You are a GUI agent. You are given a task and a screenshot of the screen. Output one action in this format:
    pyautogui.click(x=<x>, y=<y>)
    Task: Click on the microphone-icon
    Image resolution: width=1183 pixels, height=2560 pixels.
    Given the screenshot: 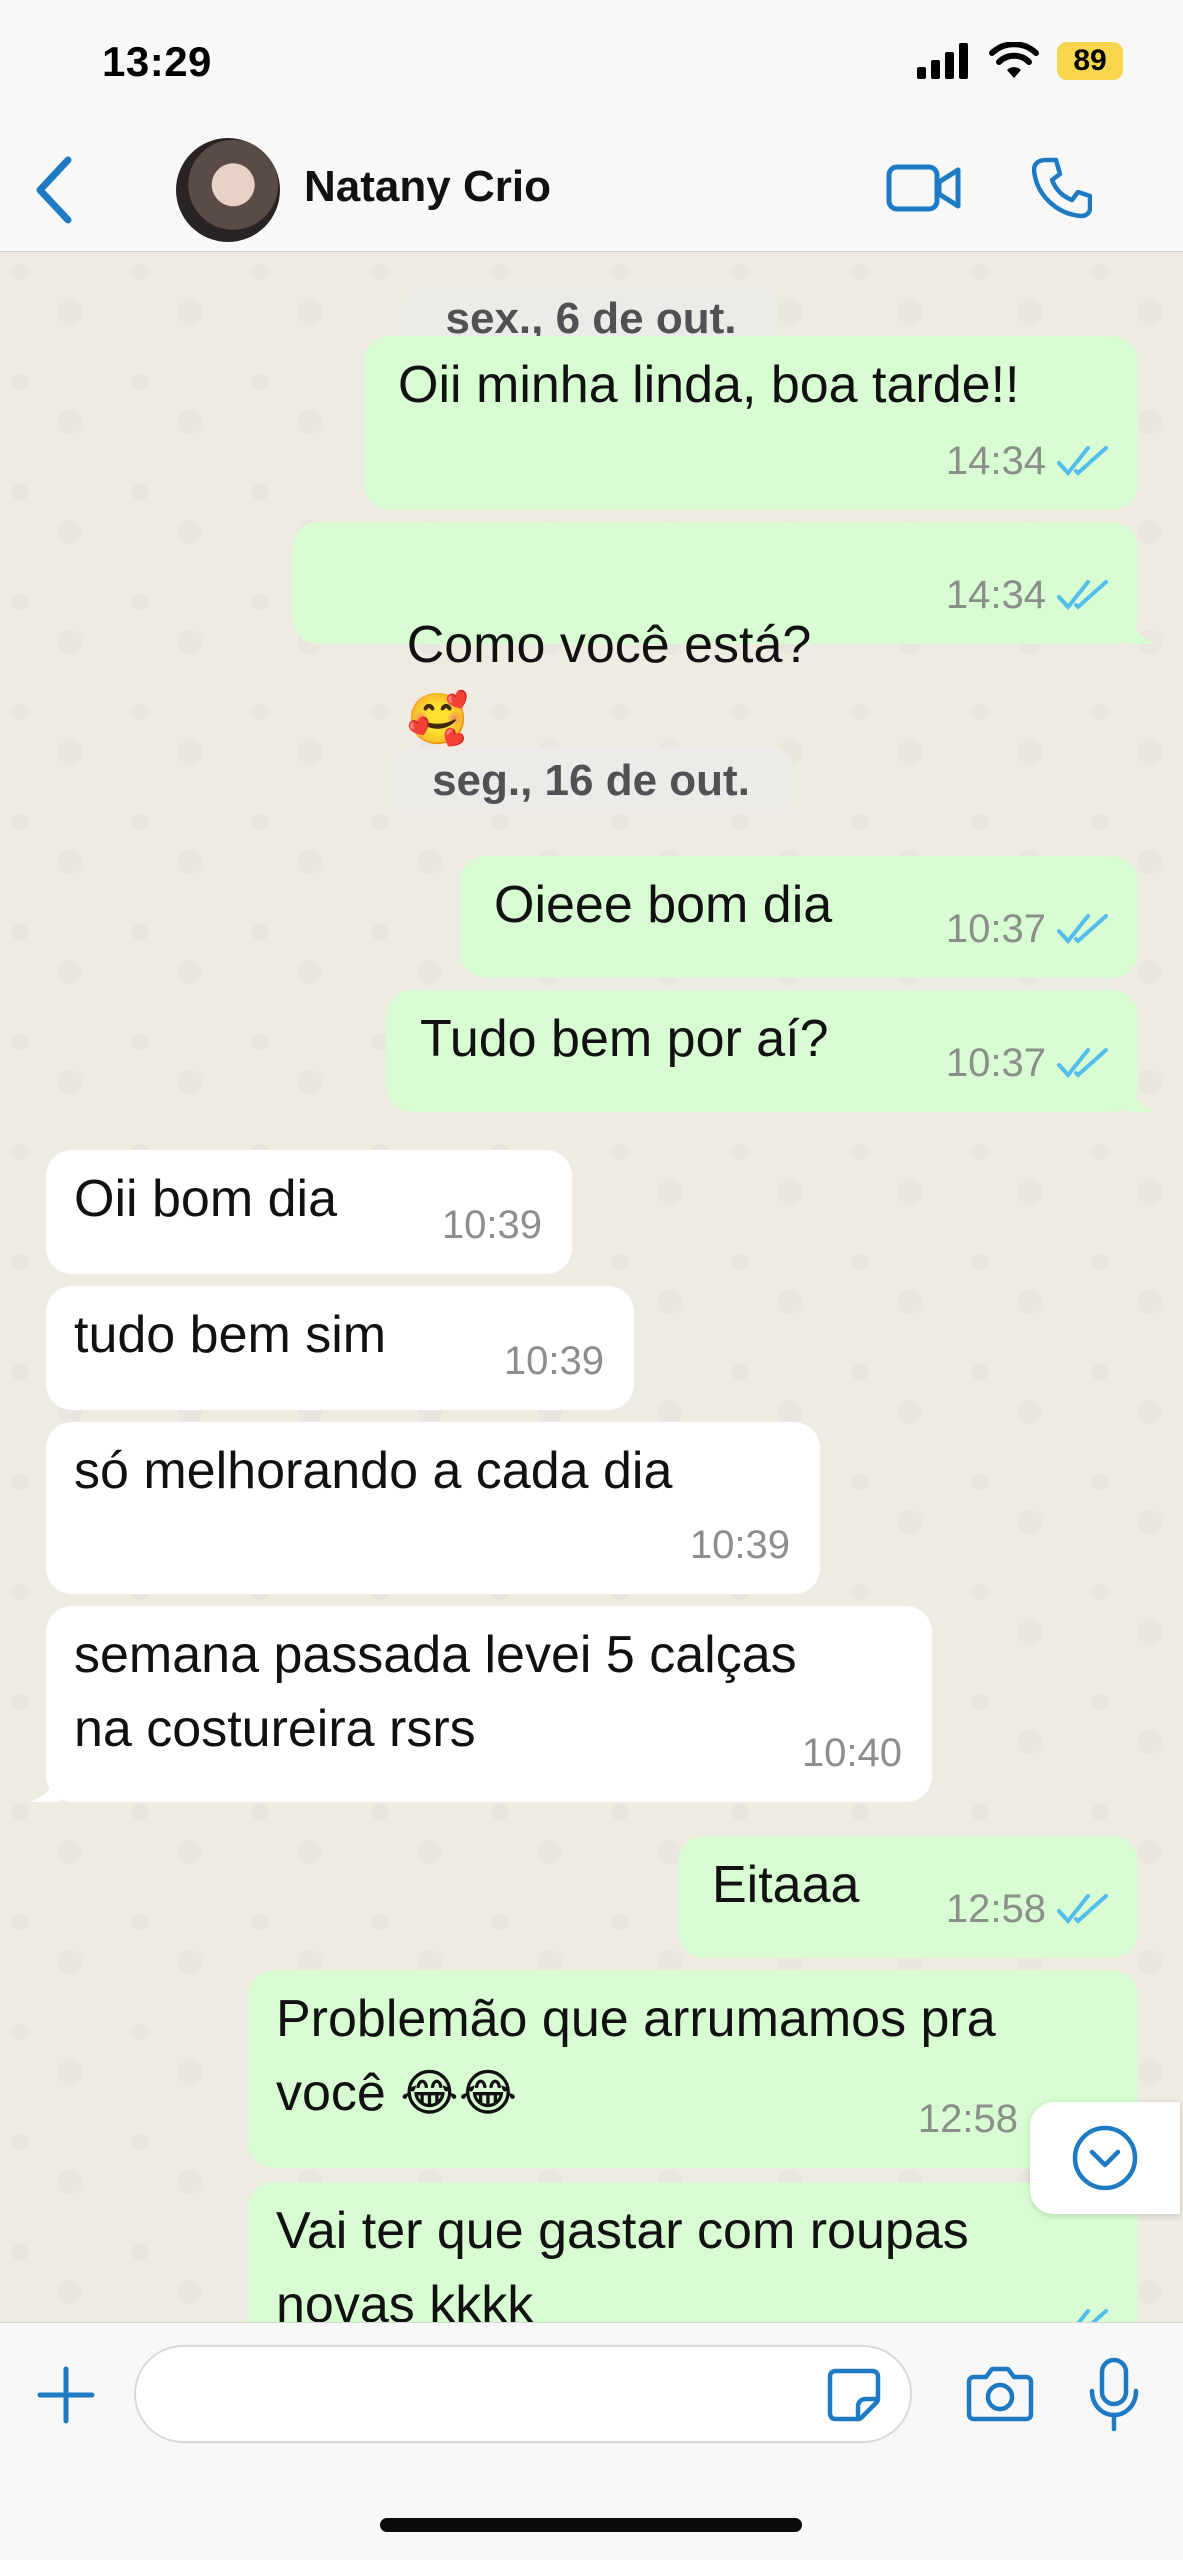 What is the action you would take?
    pyautogui.click(x=1114, y=2394)
    